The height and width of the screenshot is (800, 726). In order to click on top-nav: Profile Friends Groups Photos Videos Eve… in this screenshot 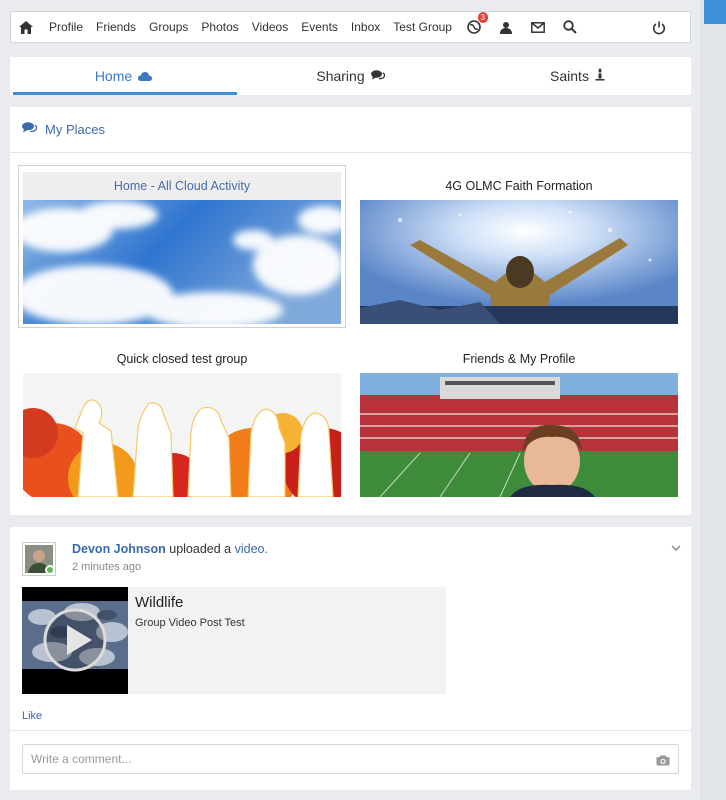, I will do `click(350, 27)`.